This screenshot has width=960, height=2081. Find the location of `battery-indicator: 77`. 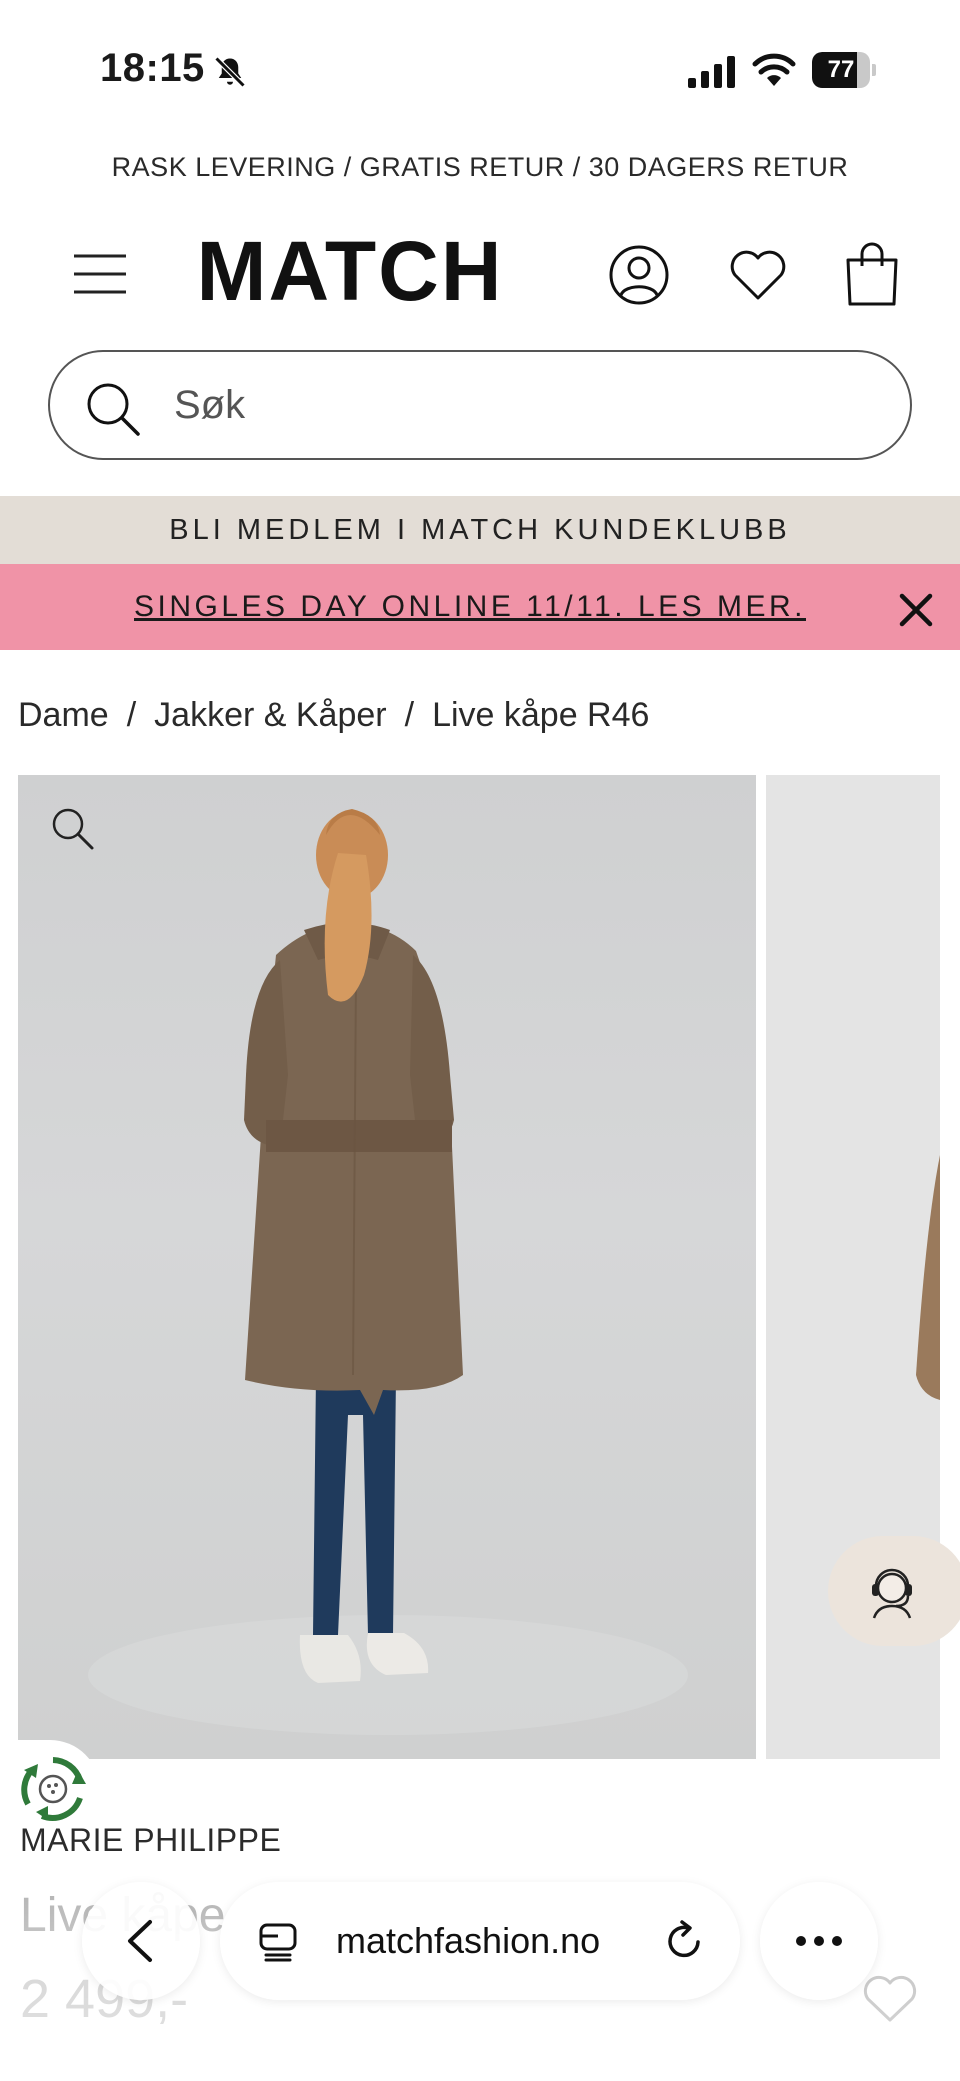

battery-indicator: 77 is located at coordinates (844, 70).